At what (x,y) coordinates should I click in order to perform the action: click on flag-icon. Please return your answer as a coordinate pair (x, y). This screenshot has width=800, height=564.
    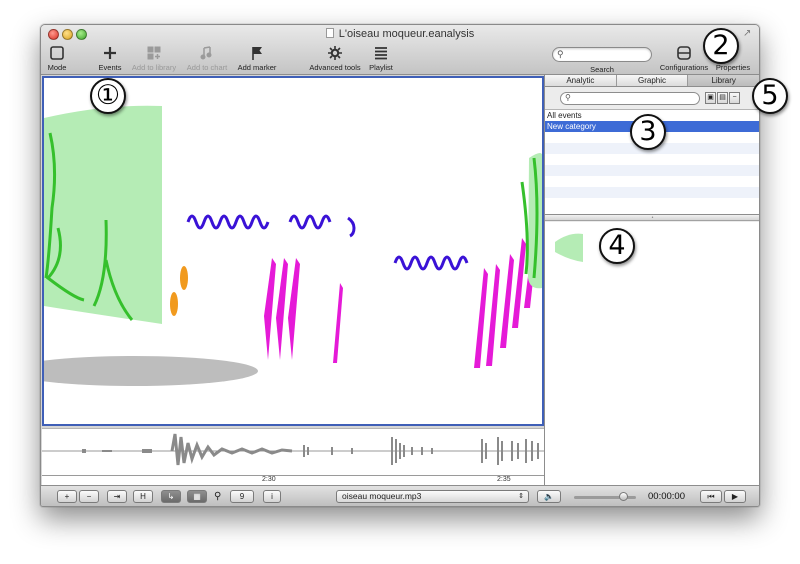
    Looking at the image, I should click on (257, 53).